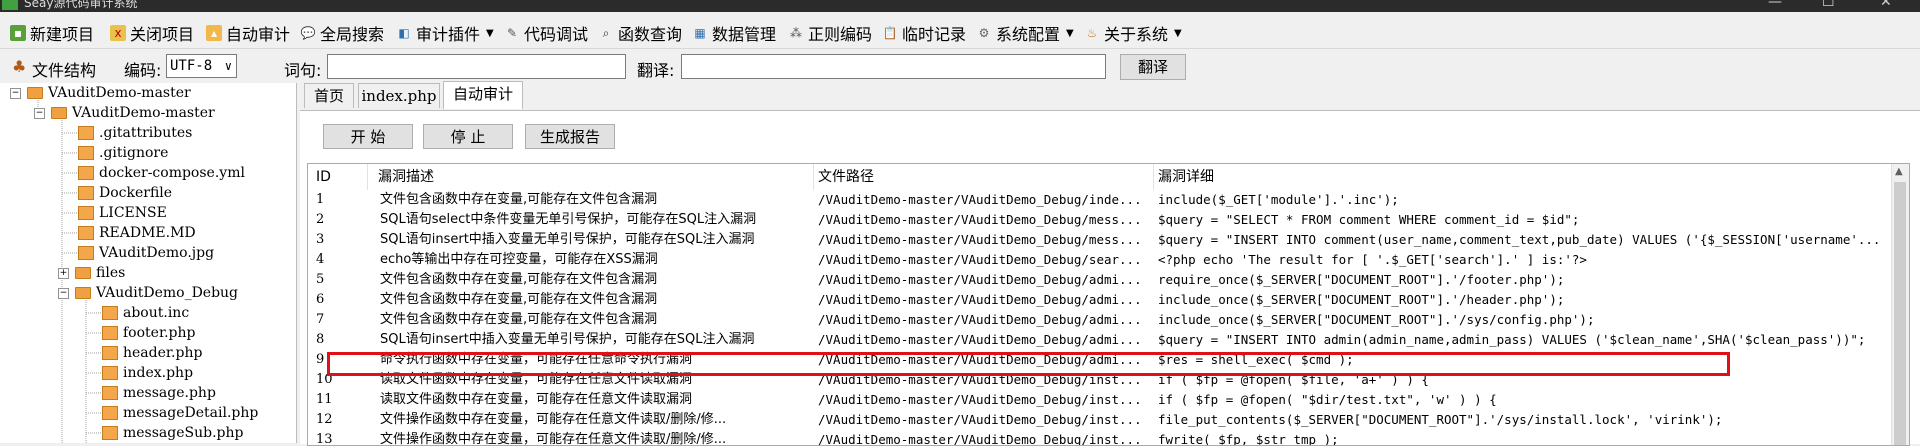 The image size is (1920, 446). Describe the element at coordinates (352, 34) in the screenshot. I see `menu-global-search-label: 全局搜索` at that location.